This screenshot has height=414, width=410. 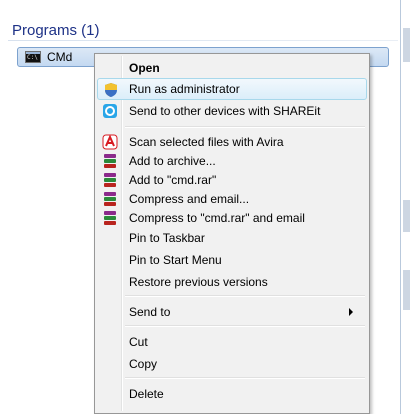 What do you see at coordinates (111, 90) in the screenshot?
I see `shield-icon` at bounding box center [111, 90].